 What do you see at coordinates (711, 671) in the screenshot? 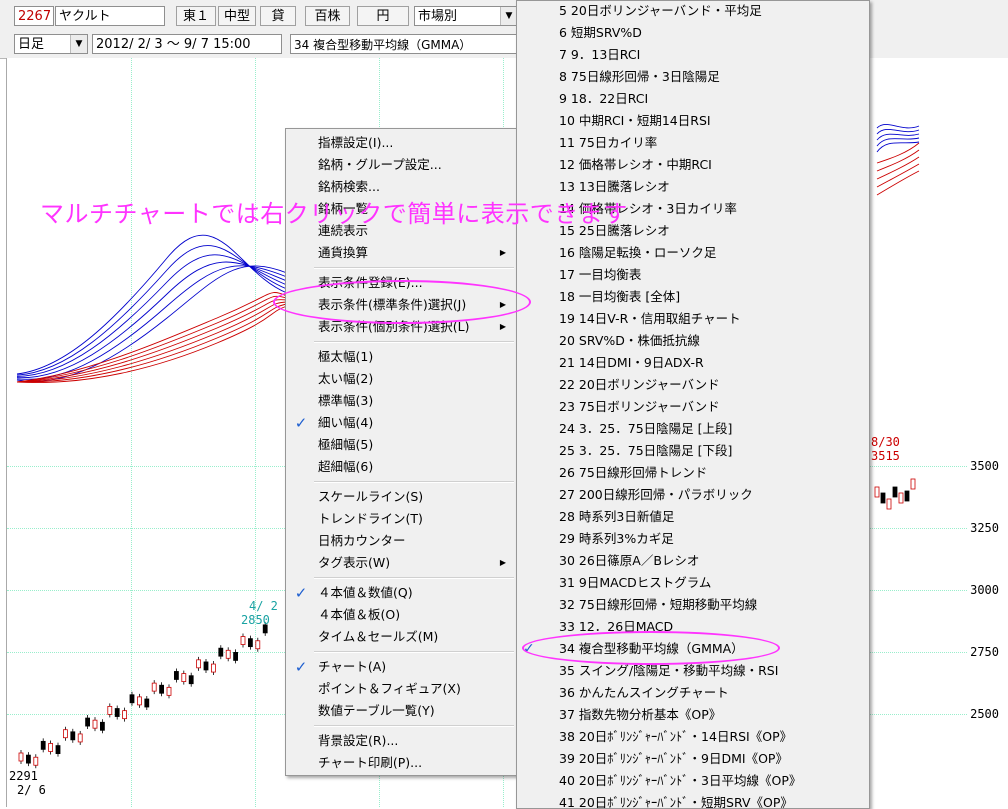
I see `submenu-item: 35 スイング/陰陽足・移動平均線・RSI` at bounding box center [711, 671].